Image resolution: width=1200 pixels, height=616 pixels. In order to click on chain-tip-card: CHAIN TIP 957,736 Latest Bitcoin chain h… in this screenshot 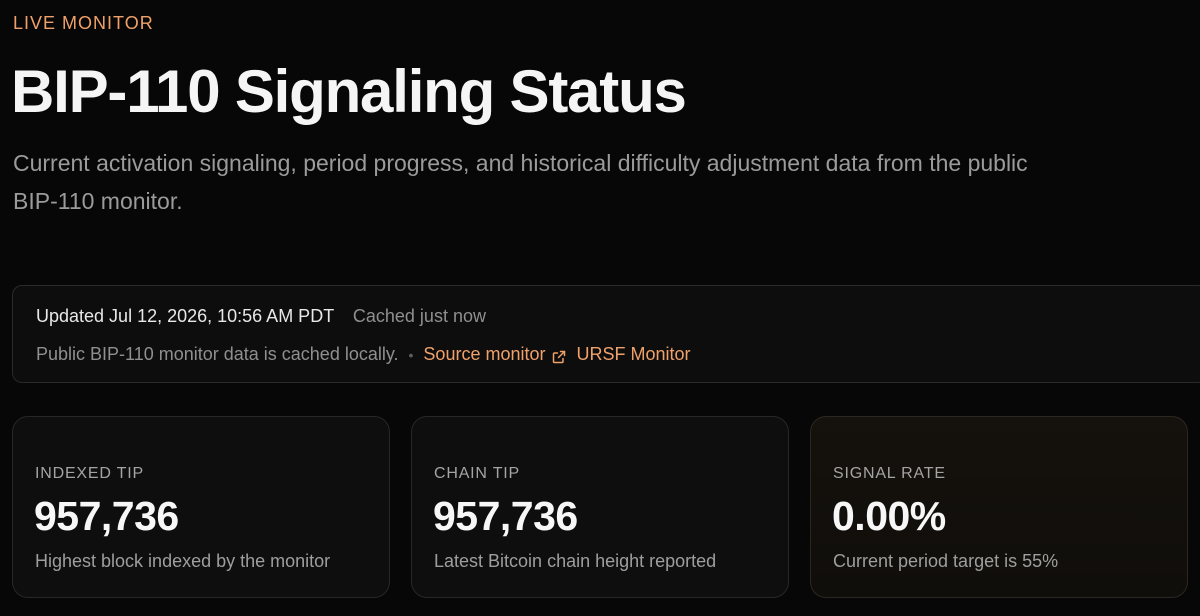, I will do `click(600, 507)`.